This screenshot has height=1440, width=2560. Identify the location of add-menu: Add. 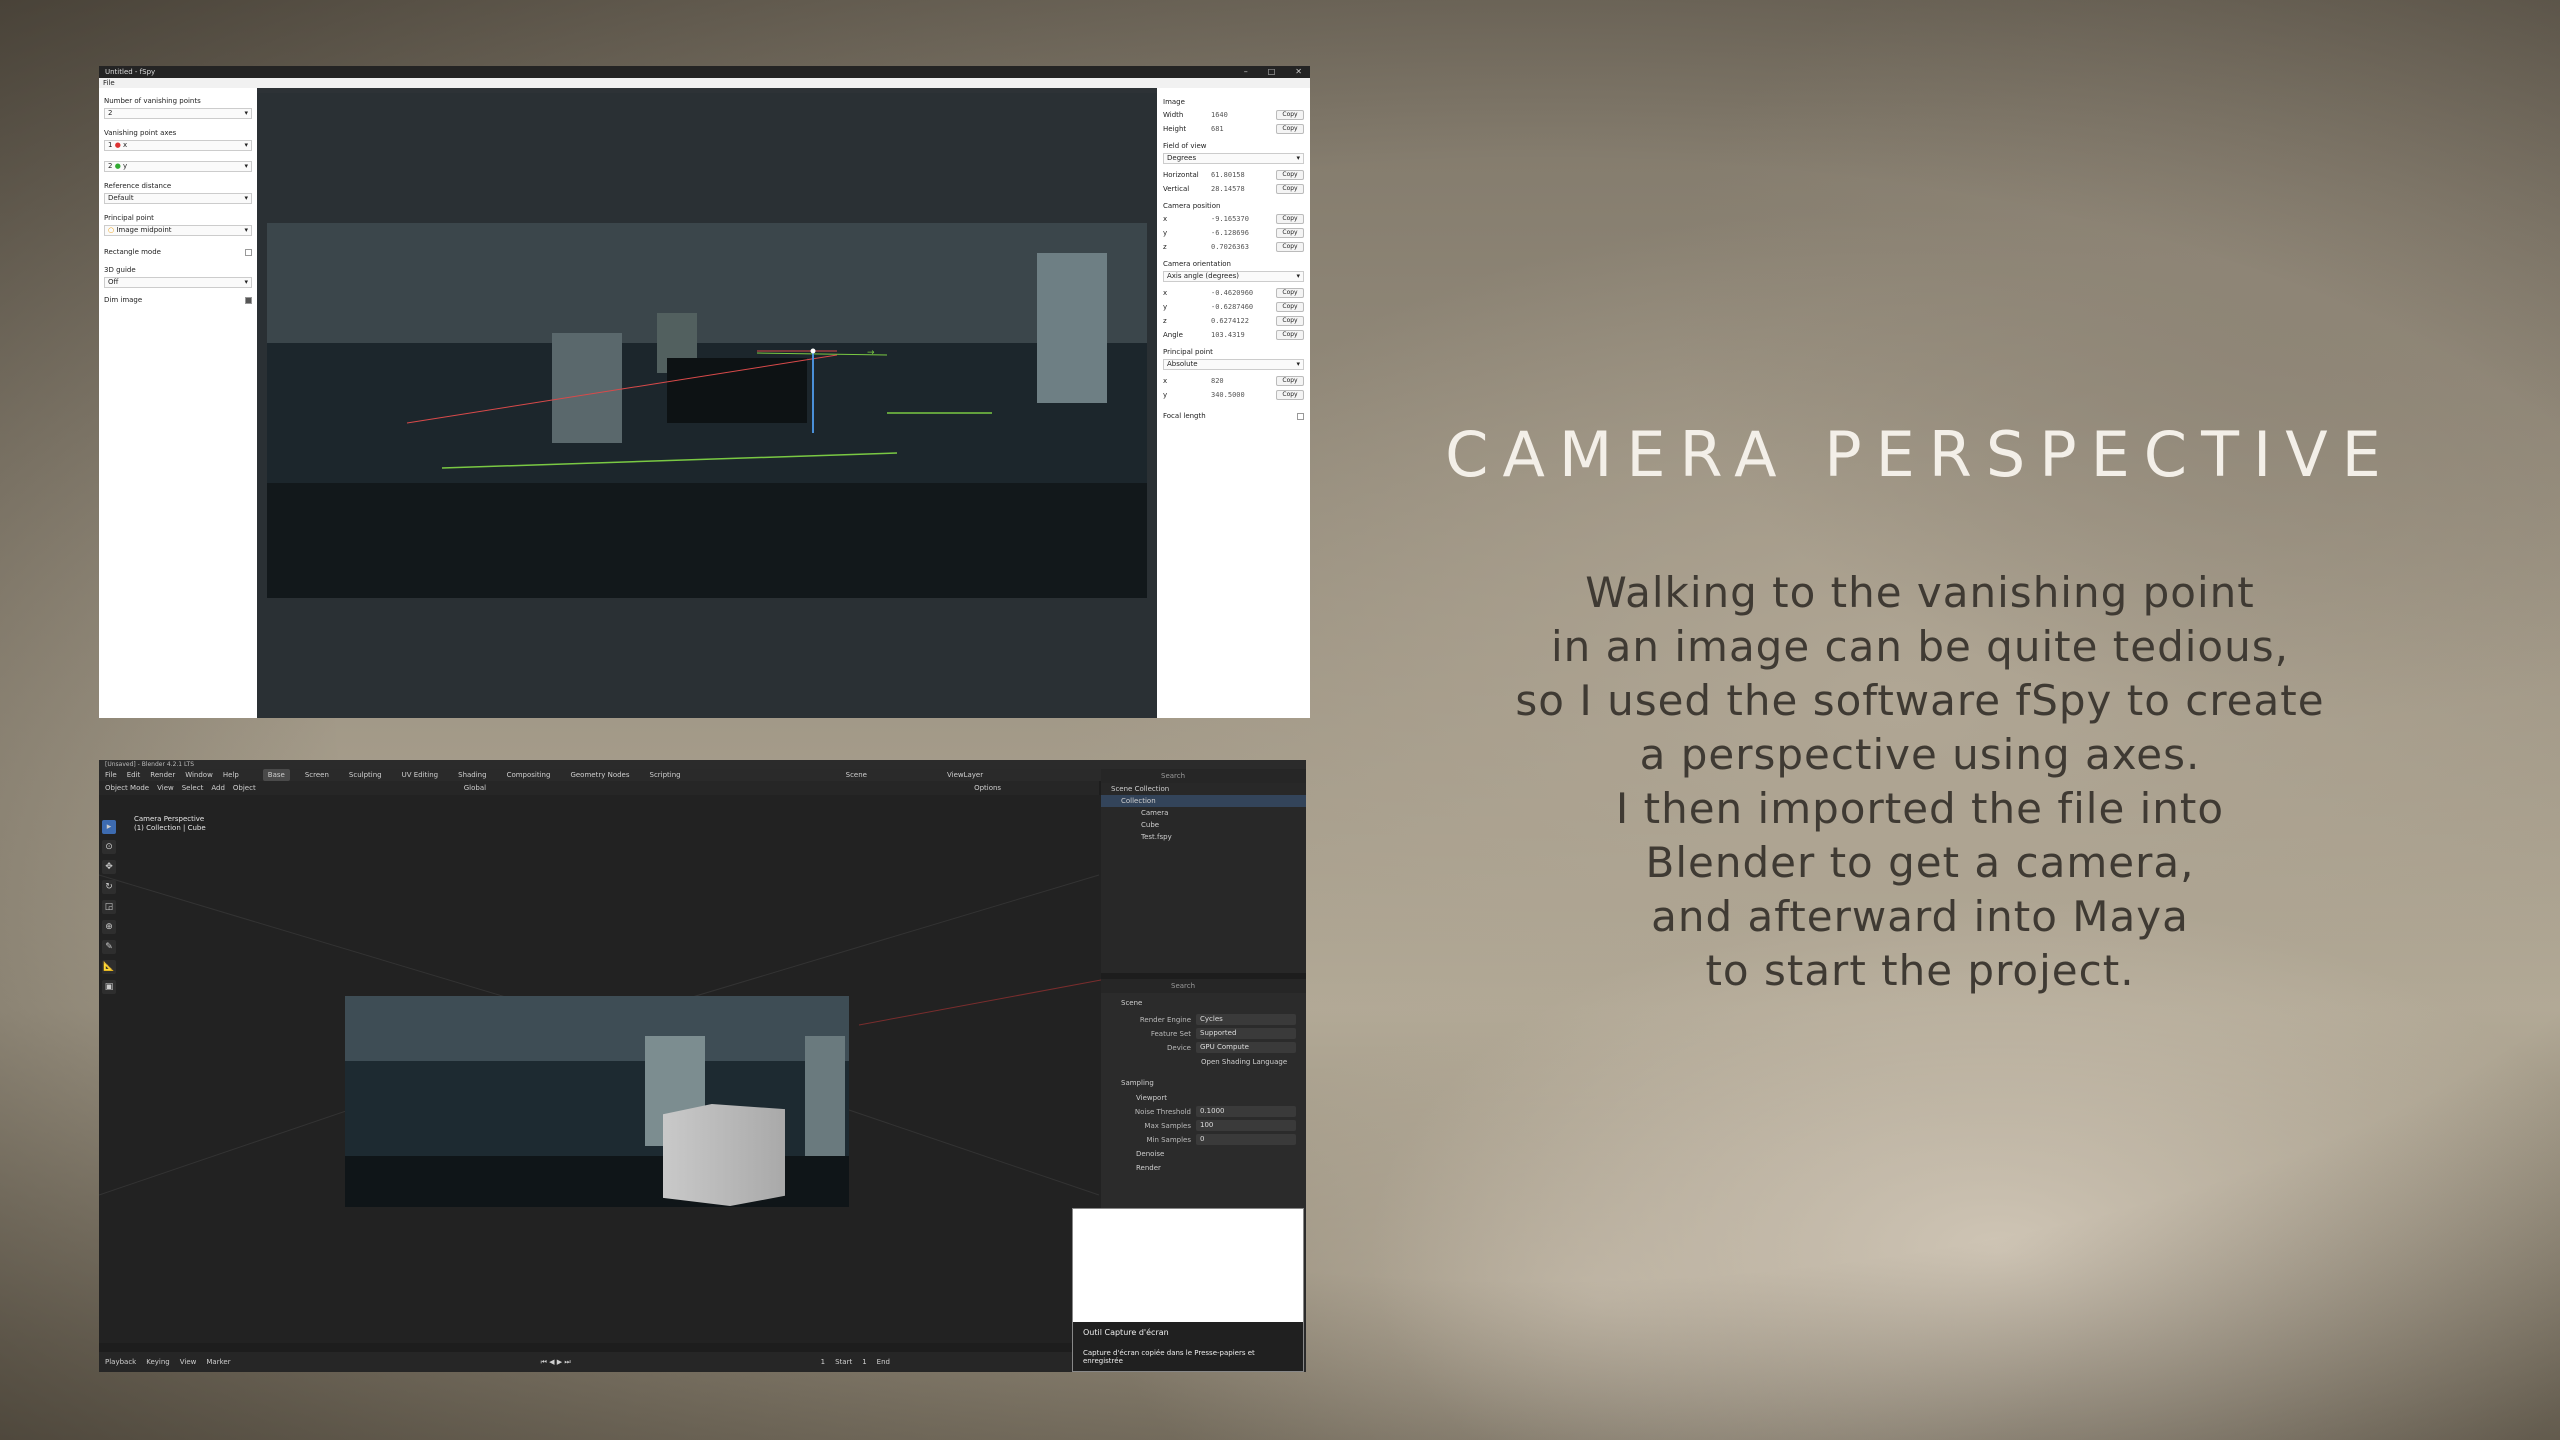
(218, 788).